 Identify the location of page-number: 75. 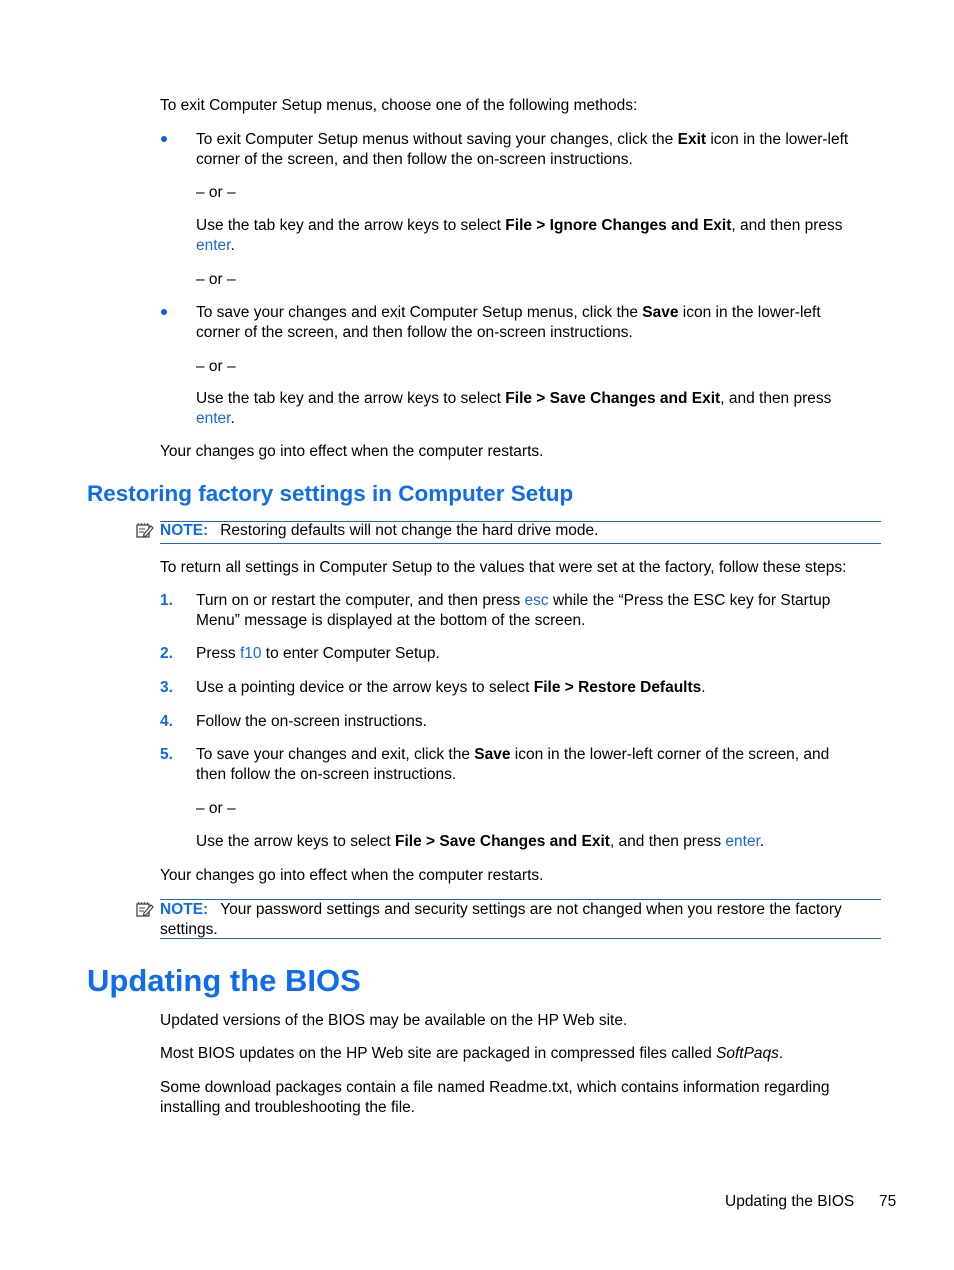
(888, 1201).